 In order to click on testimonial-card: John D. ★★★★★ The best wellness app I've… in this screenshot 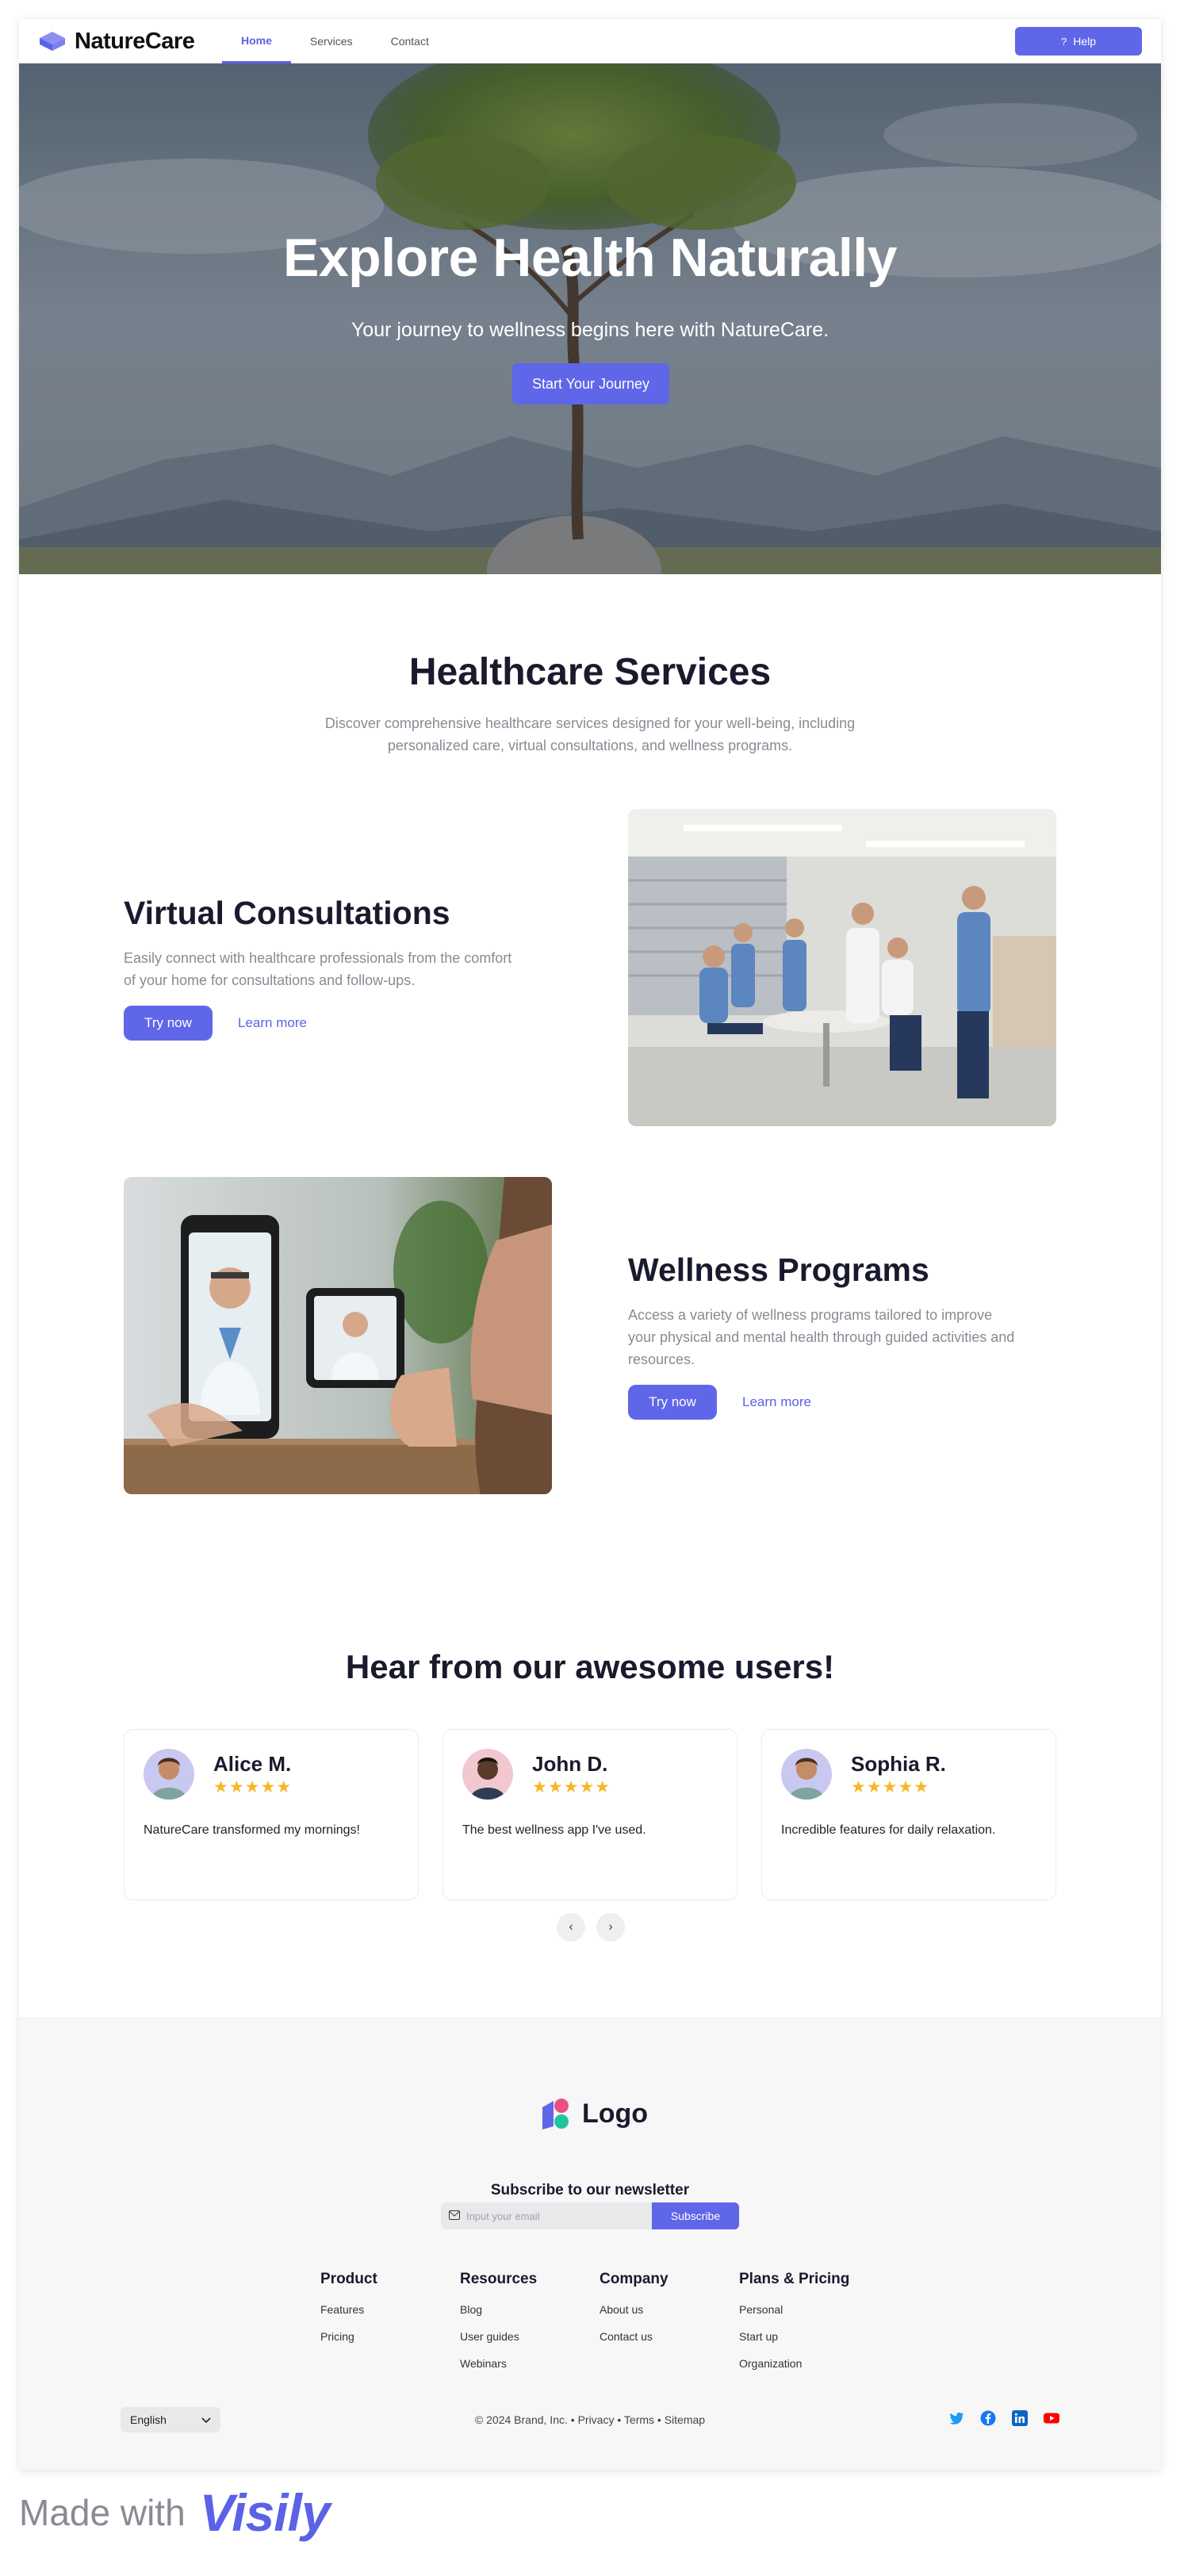, I will do `click(590, 1814)`.